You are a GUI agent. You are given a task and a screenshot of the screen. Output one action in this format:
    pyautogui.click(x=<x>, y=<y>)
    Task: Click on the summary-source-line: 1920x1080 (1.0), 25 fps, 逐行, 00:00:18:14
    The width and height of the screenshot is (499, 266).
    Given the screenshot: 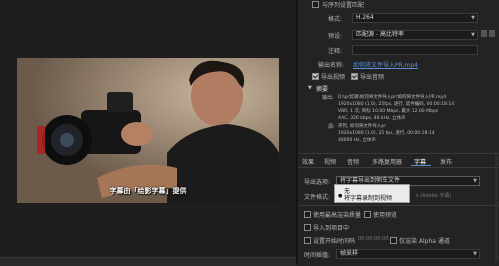 What is the action you would take?
    pyautogui.click(x=386, y=133)
    